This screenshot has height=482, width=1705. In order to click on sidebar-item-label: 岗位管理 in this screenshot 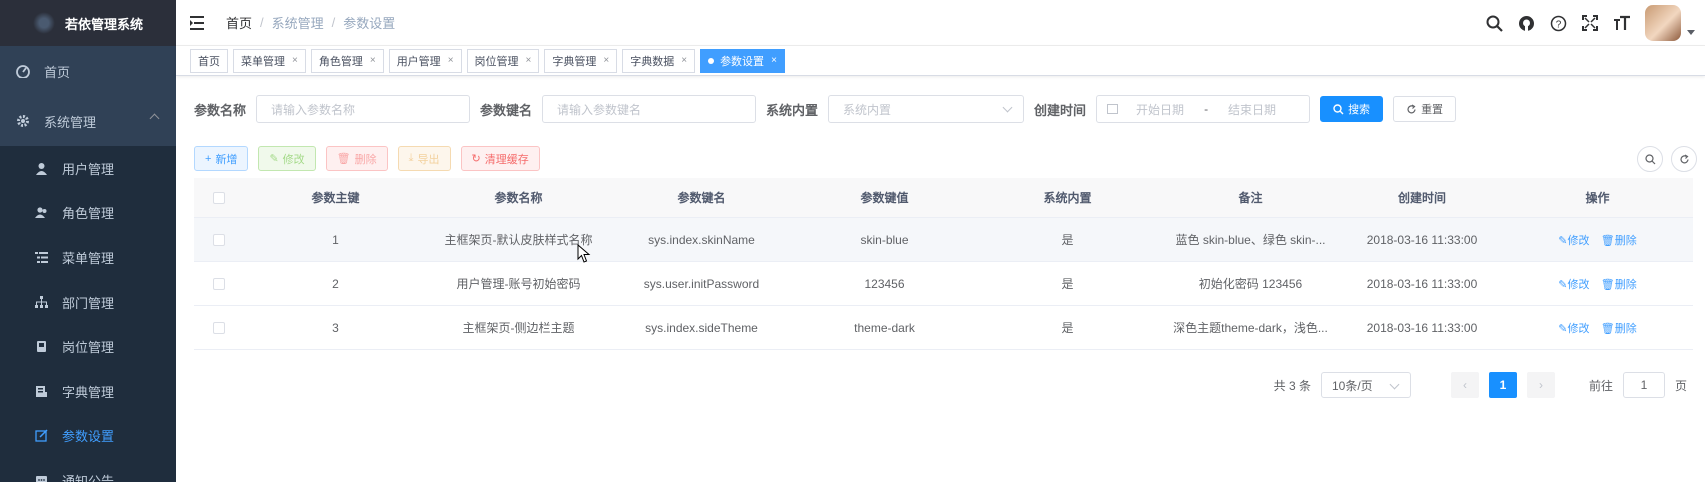, I will do `click(88, 348)`.